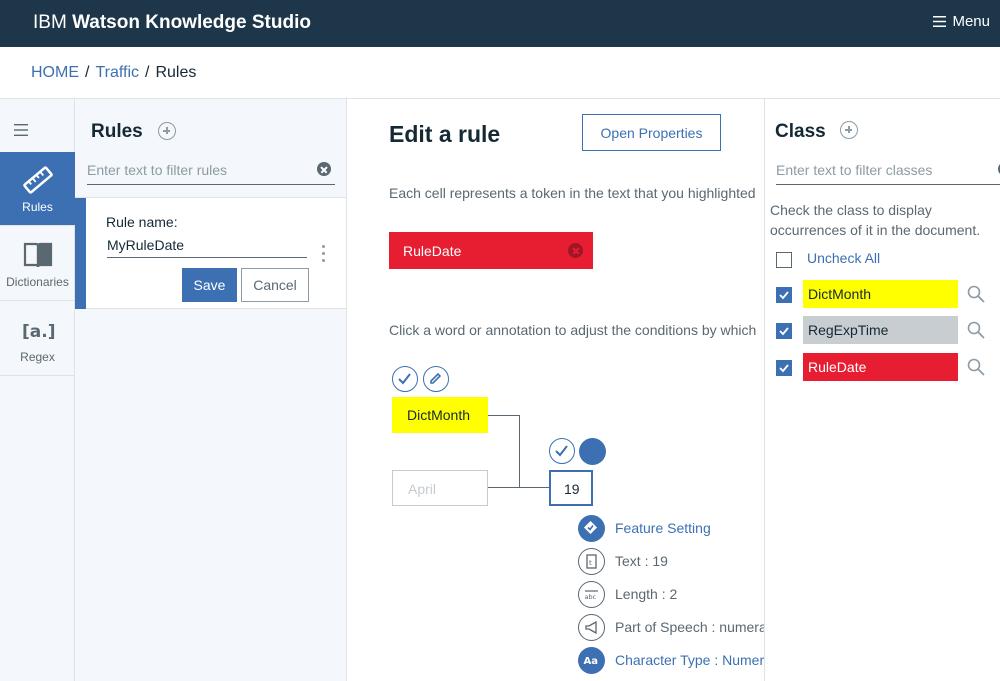 The image size is (1000, 681). I want to click on class-filter, so click(888, 171).